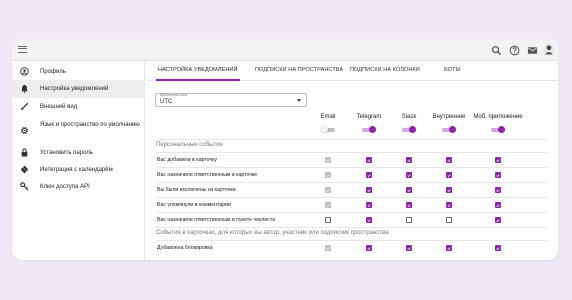 The image size is (572, 300). I want to click on search-icon, so click(496, 50).